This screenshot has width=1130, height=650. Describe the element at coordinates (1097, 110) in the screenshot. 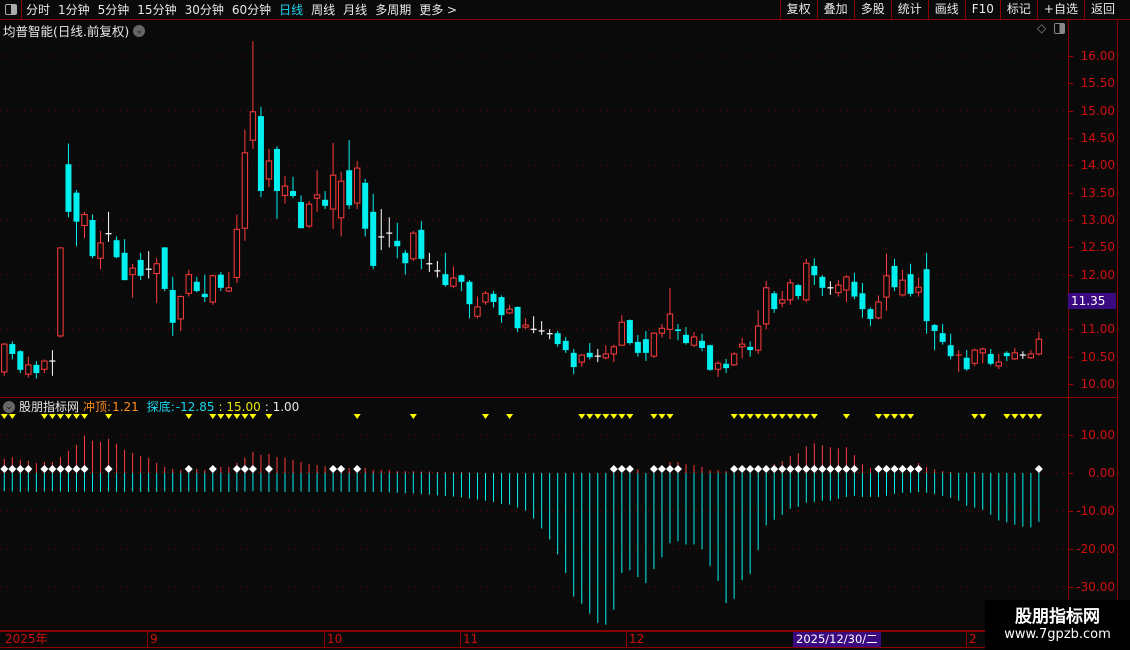

I see `price-label: 15.00` at that location.